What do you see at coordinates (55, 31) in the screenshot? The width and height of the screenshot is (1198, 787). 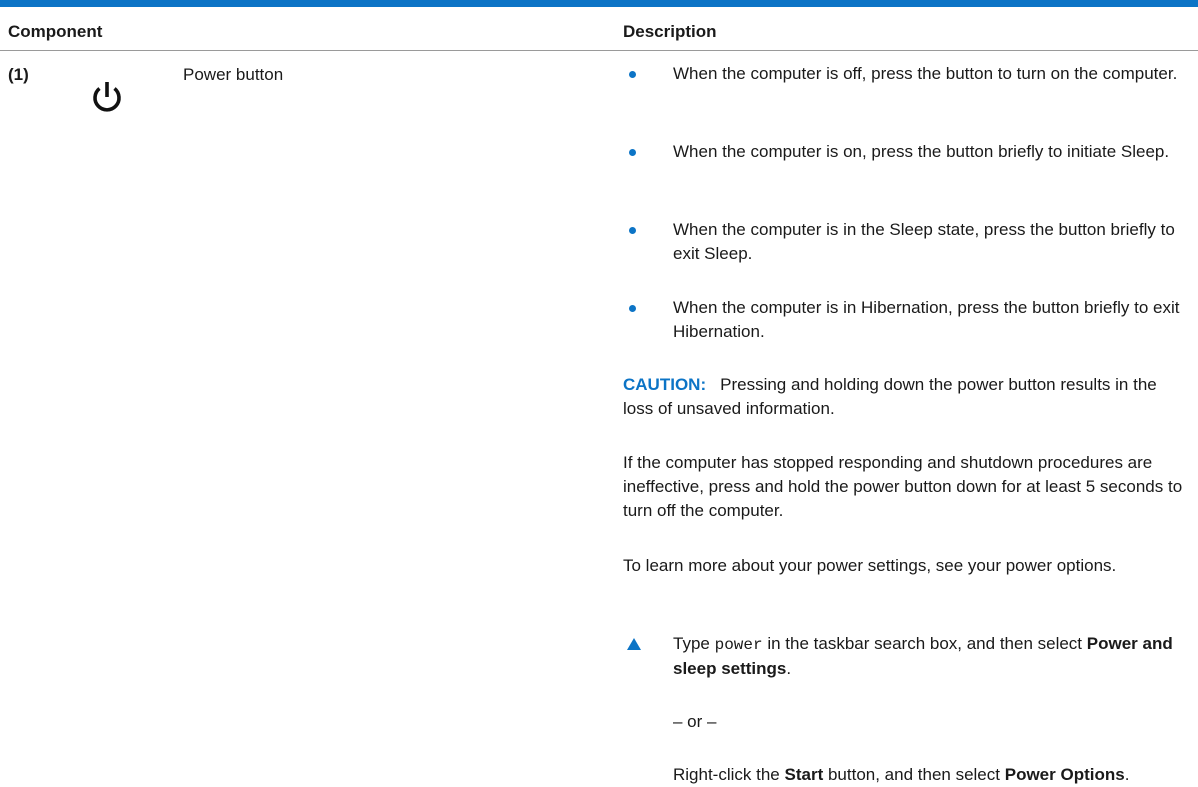 I see `header-component: Component` at bounding box center [55, 31].